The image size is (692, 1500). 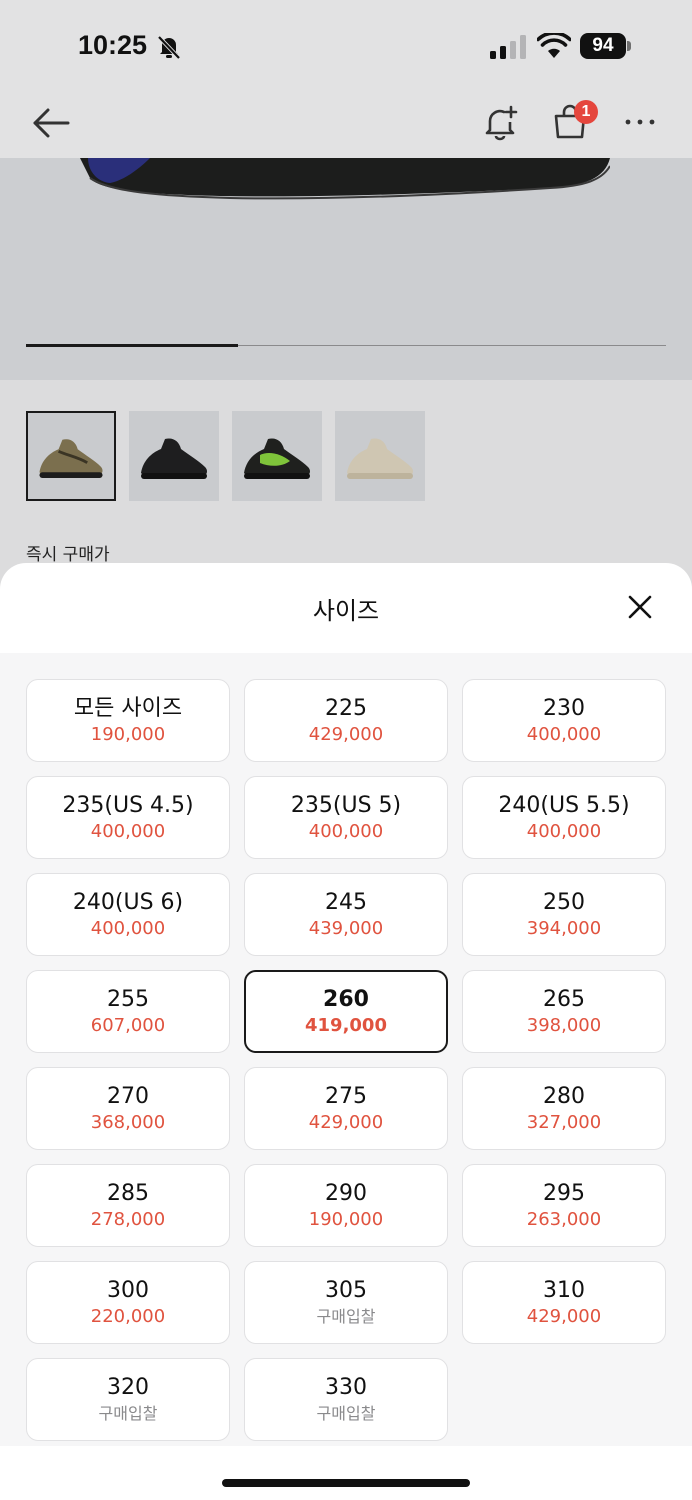 What do you see at coordinates (564, 708) in the screenshot?
I see `size-label: 230` at bounding box center [564, 708].